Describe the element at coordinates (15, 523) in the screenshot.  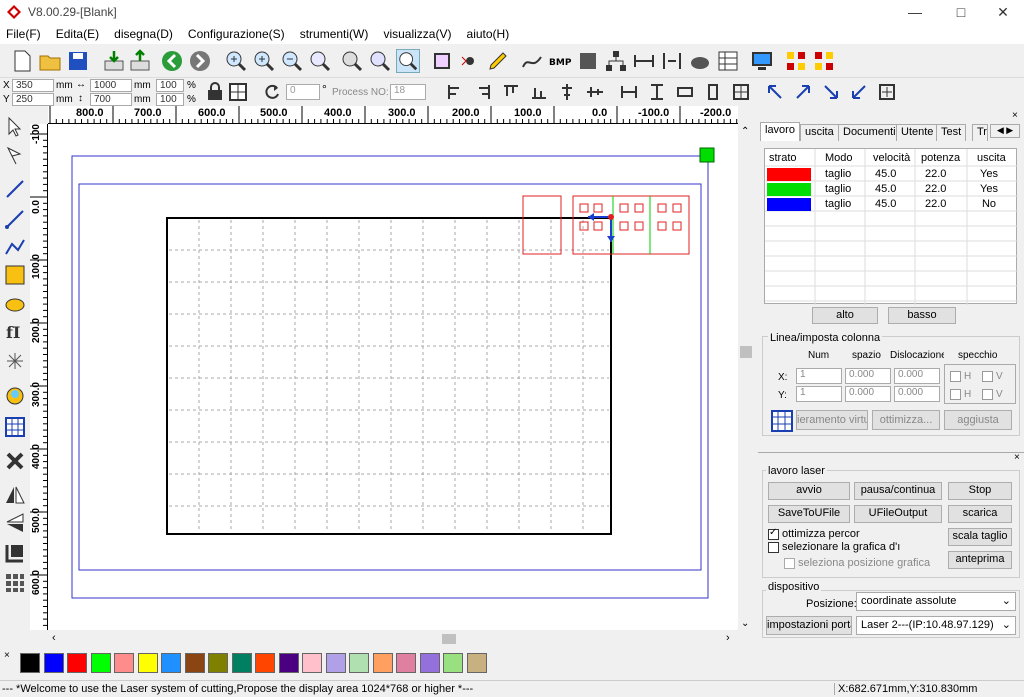
I see `mirror-v-icon` at that location.